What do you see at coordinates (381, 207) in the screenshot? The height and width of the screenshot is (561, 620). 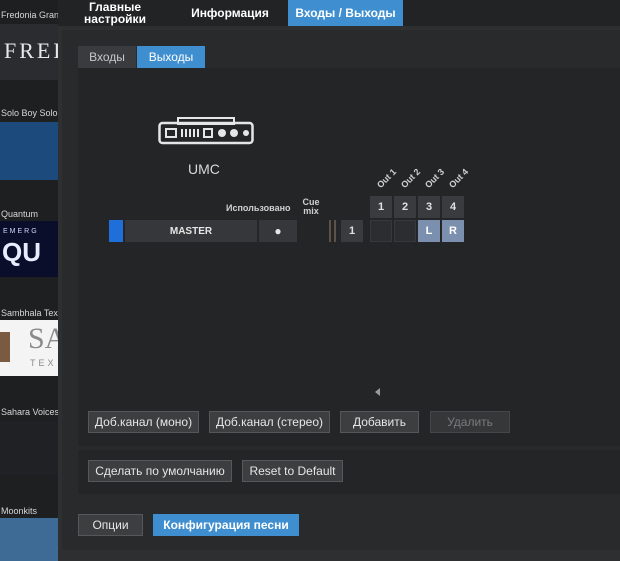 I see `output-number: 1` at bounding box center [381, 207].